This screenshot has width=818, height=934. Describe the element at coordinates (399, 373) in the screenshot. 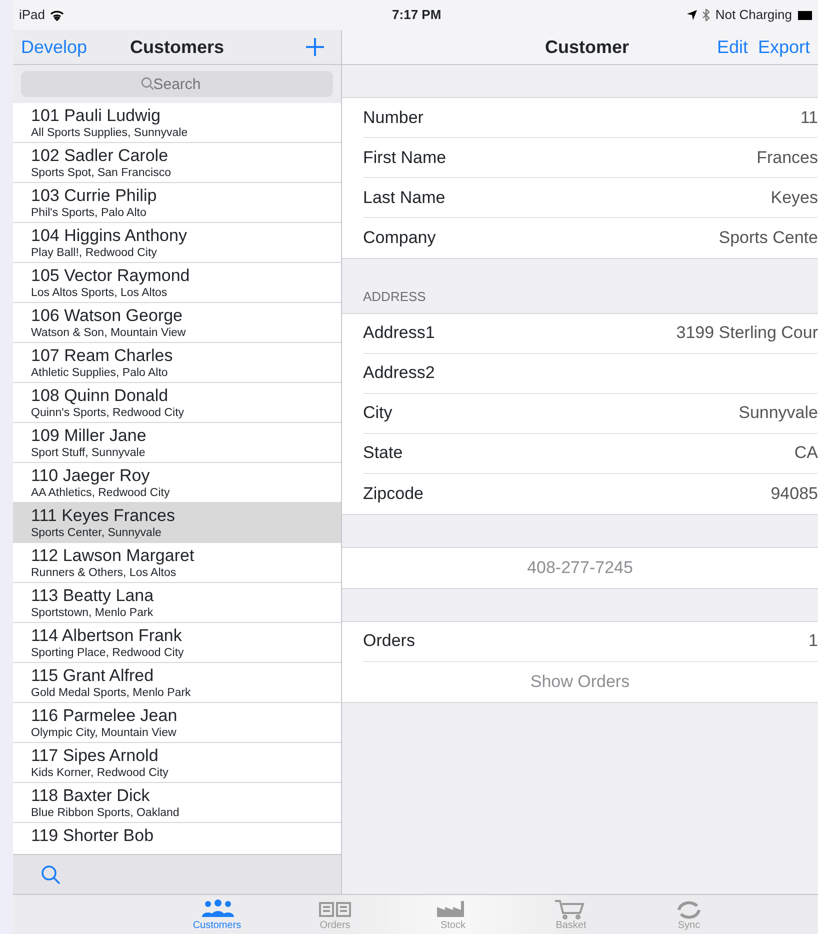

I see `field-label: Address2` at that location.